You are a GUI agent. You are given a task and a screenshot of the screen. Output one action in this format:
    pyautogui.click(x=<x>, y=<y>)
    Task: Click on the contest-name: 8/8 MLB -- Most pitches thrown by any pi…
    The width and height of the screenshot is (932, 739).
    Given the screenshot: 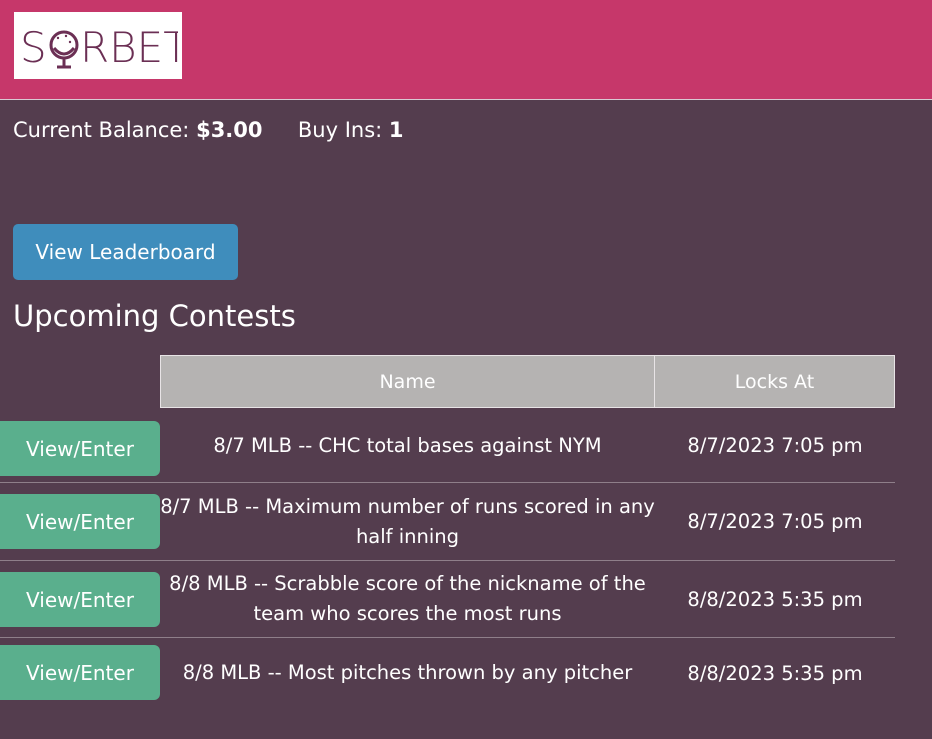 What is the action you would take?
    pyautogui.click(x=407, y=672)
    